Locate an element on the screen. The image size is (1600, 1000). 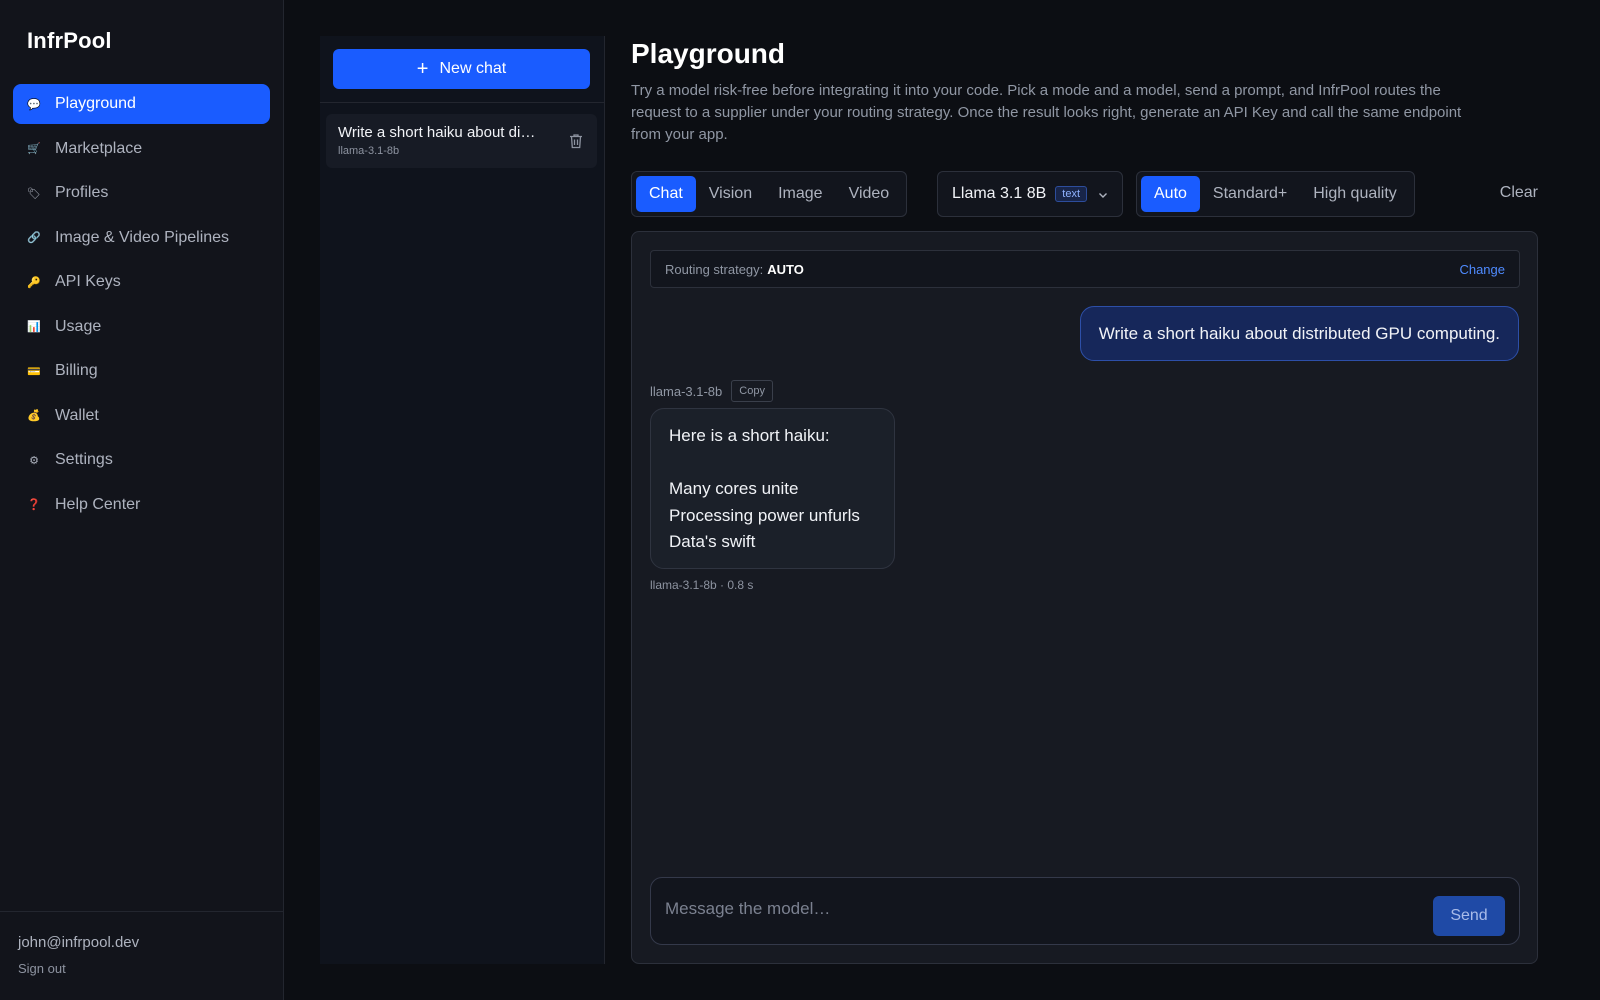
response-line is located at coordinates (772, 463).